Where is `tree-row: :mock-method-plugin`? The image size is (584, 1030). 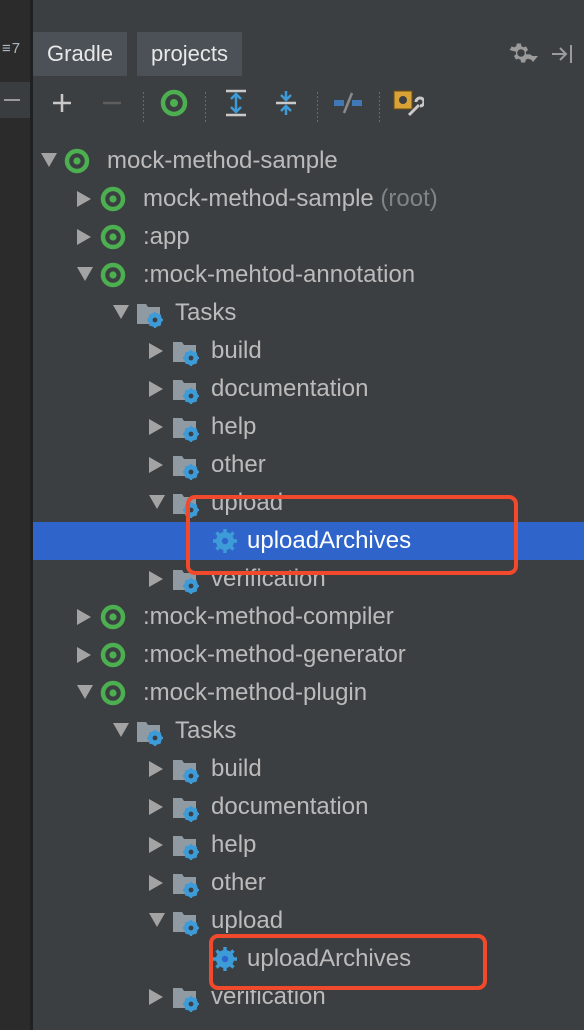 tree-row: :mock-method-plugin is located at coordinates (308, 693).